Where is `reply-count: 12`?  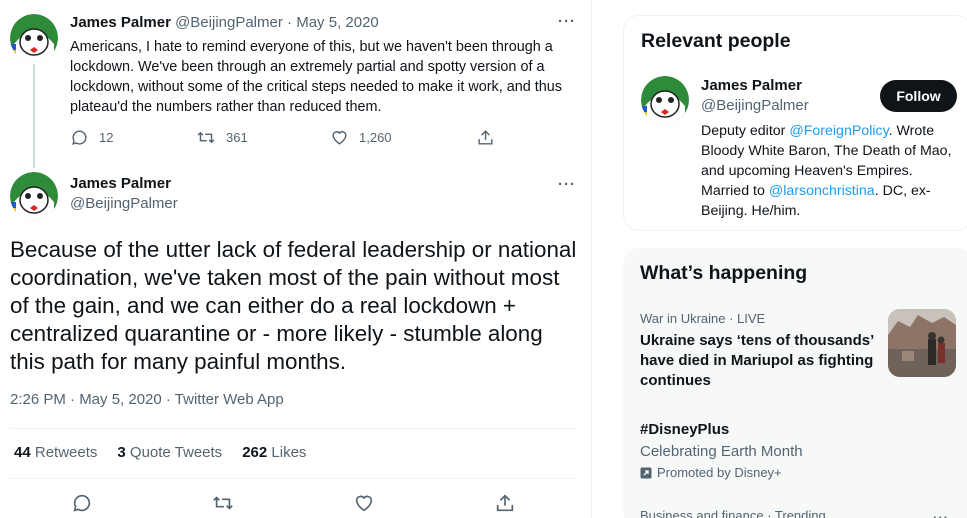 reply-count: 12 is located at coordinates (106, 137).